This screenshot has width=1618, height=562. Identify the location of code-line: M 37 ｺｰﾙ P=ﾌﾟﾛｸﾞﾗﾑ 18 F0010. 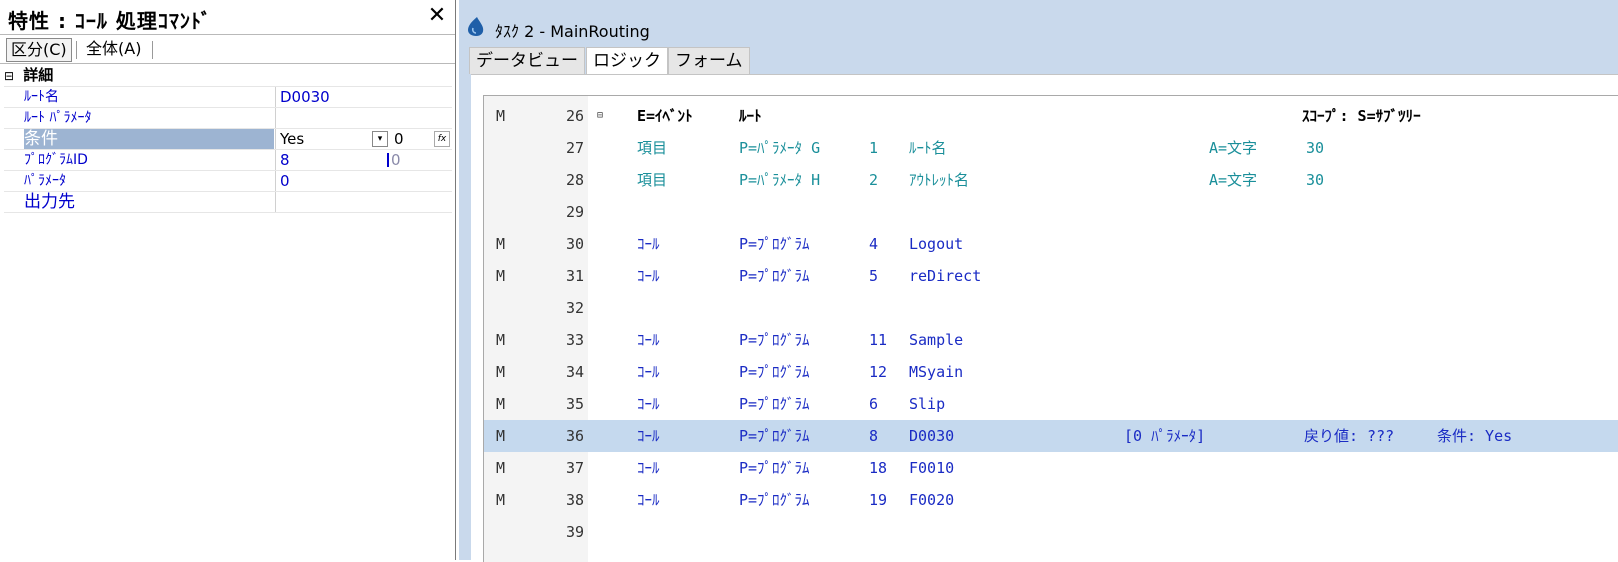
(1051, 468).